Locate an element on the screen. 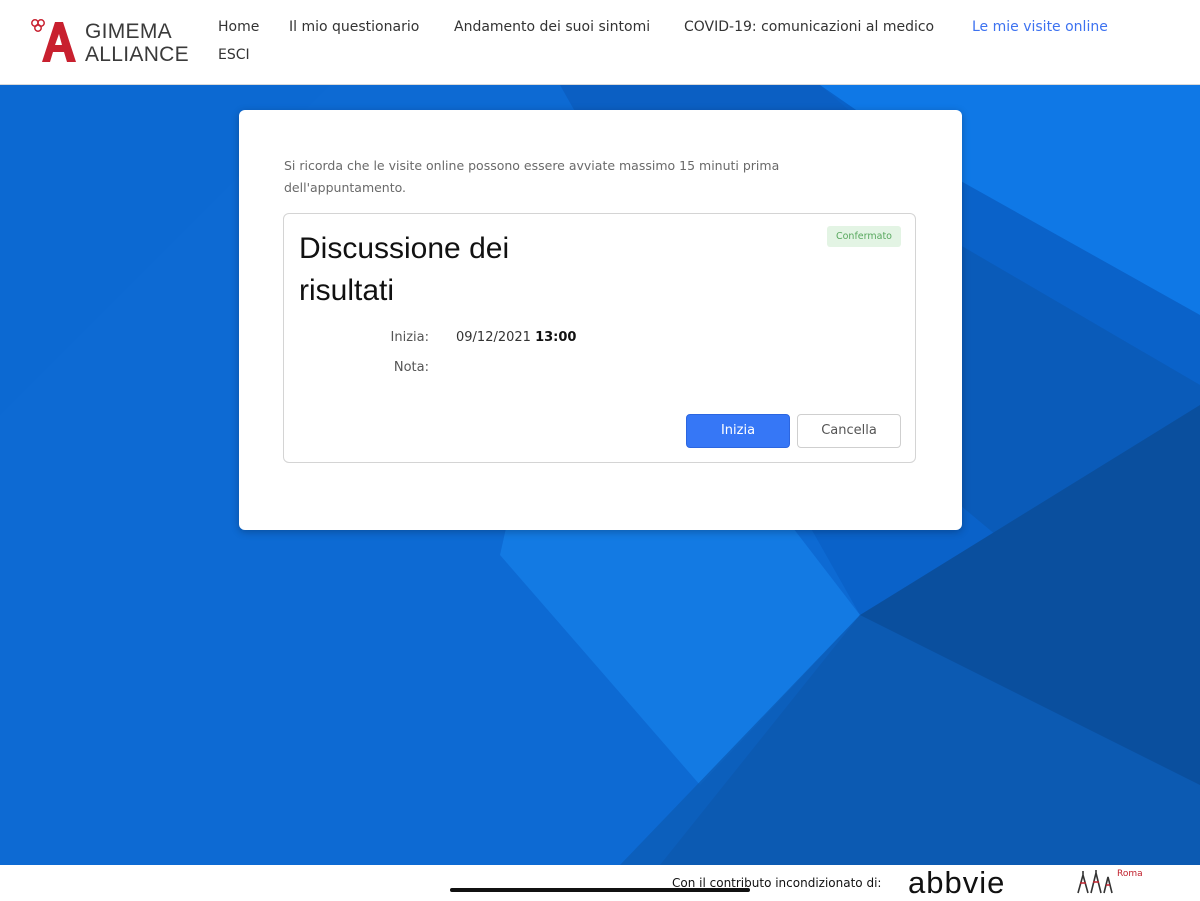 The width and height of the screenshot is (1200, 901). start-label: Inizia: is located at coordinates (409, 337).